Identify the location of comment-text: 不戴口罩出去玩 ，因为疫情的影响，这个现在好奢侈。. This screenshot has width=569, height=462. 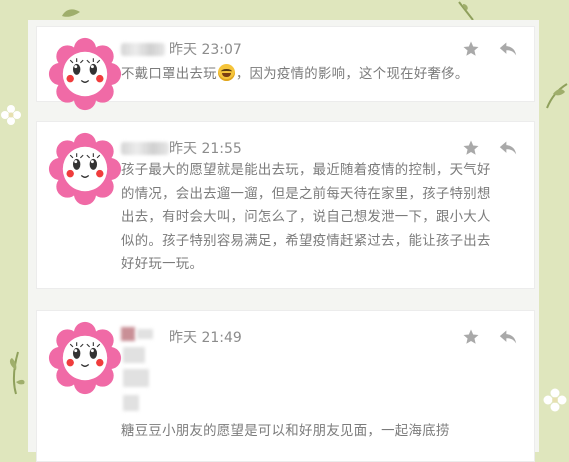
(315, 75).